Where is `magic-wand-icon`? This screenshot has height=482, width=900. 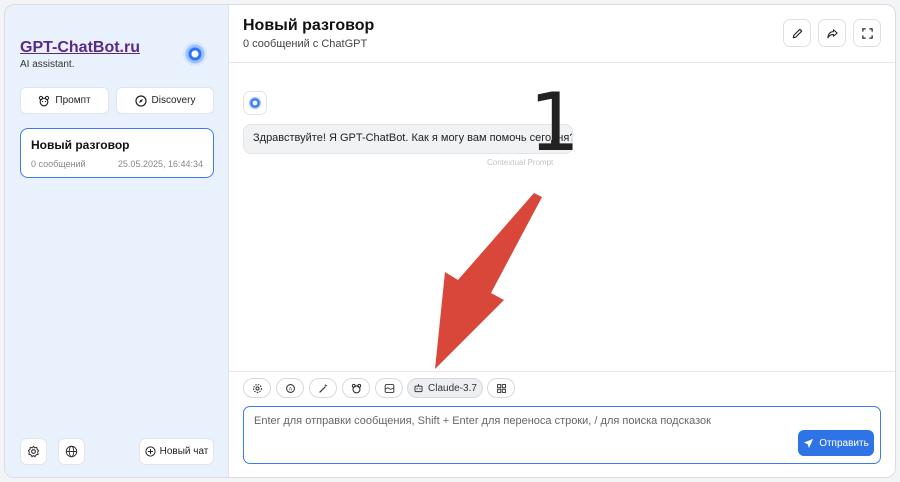 magic-wand-icon is located at coordinates (323, 388).